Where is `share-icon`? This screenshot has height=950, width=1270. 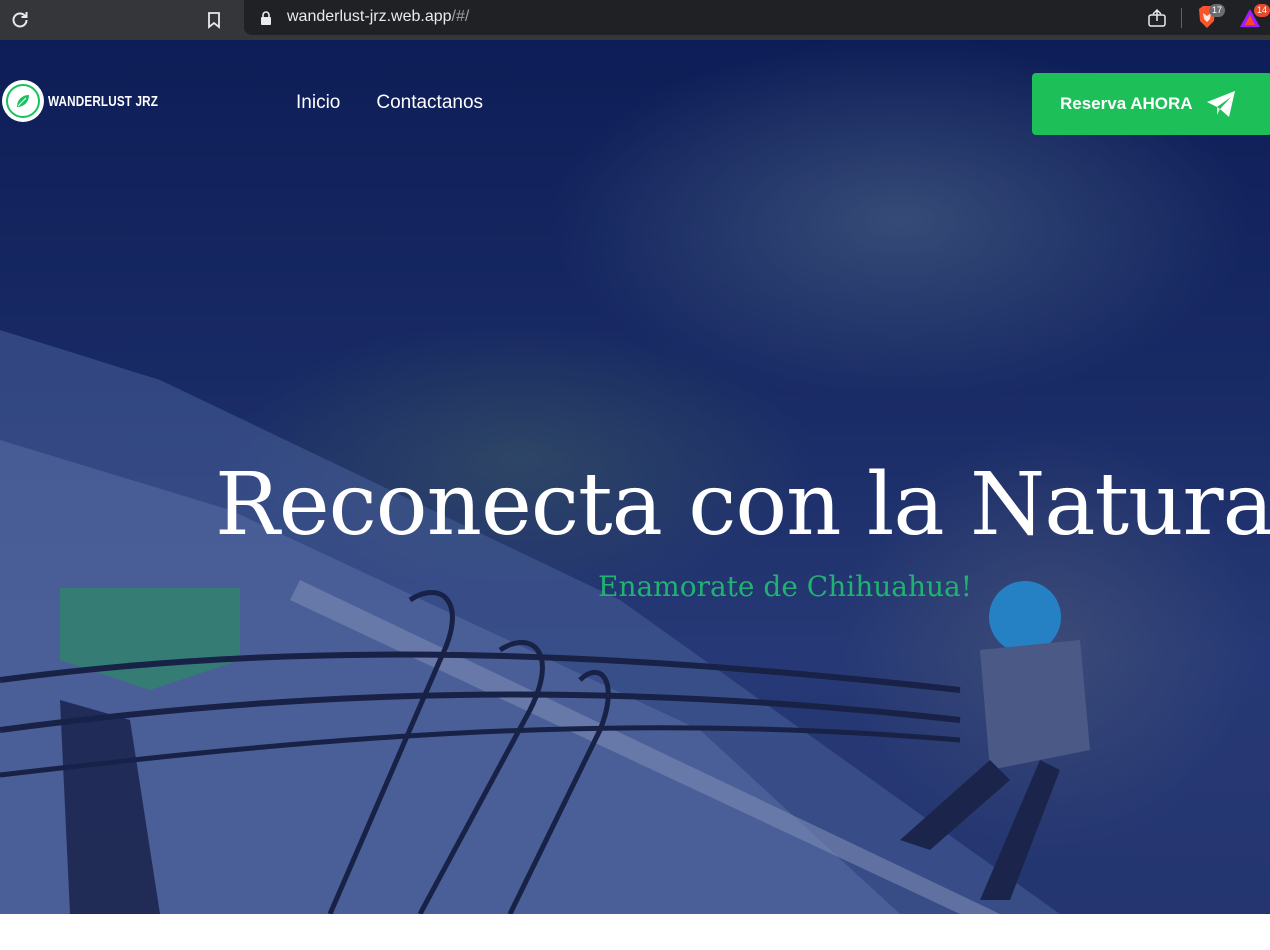 share-icon is located at coordinates (1157, 20).